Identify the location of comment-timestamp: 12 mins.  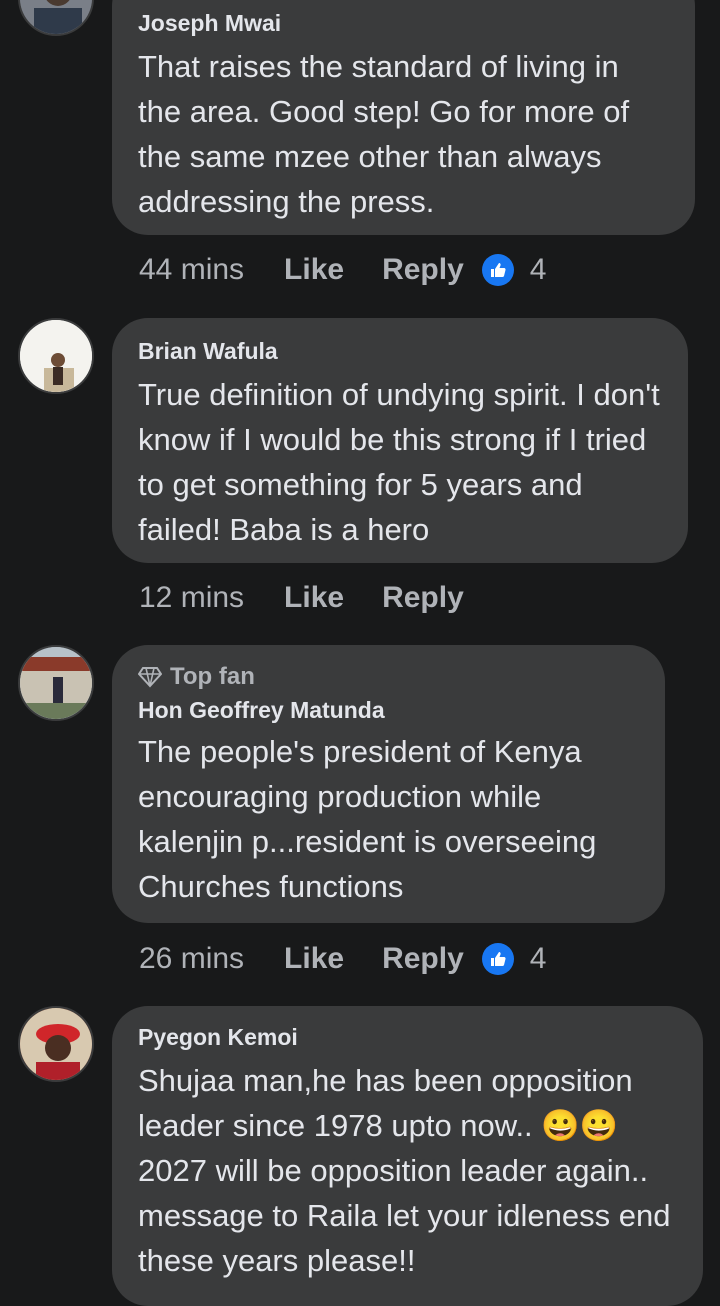
(191, 598).